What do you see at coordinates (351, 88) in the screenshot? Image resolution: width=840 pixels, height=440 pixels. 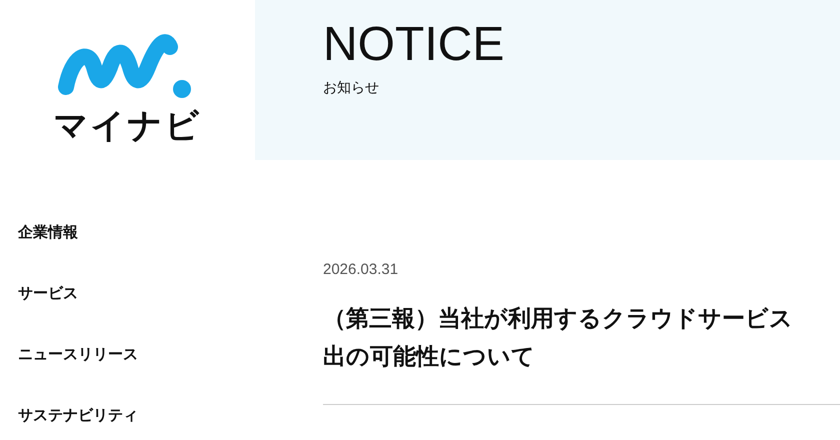 I see `page-subtitle: お知らせ` at bounding box center [351, 88].